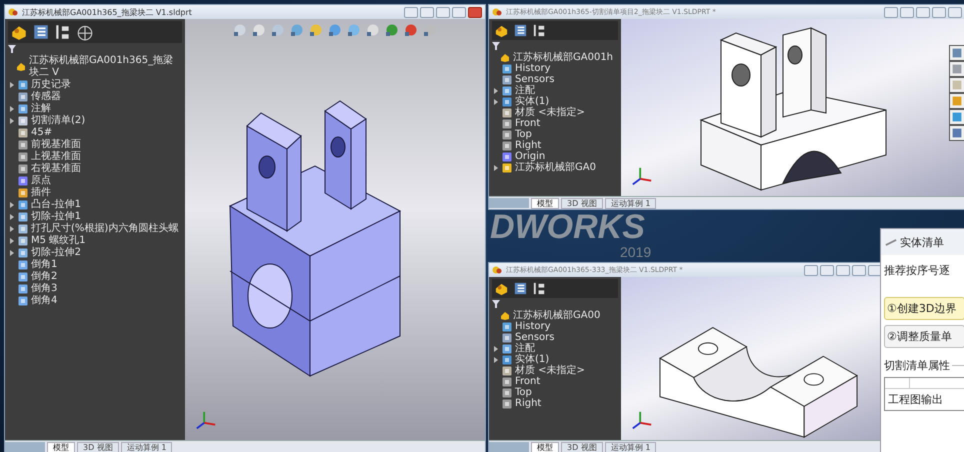 The height and width of the screenshot is (452, 964). What do you see at coordinates (924, 308) in the screenshot?
I see `step-button: ①创建3D边界` at bounding box center [924, 308].